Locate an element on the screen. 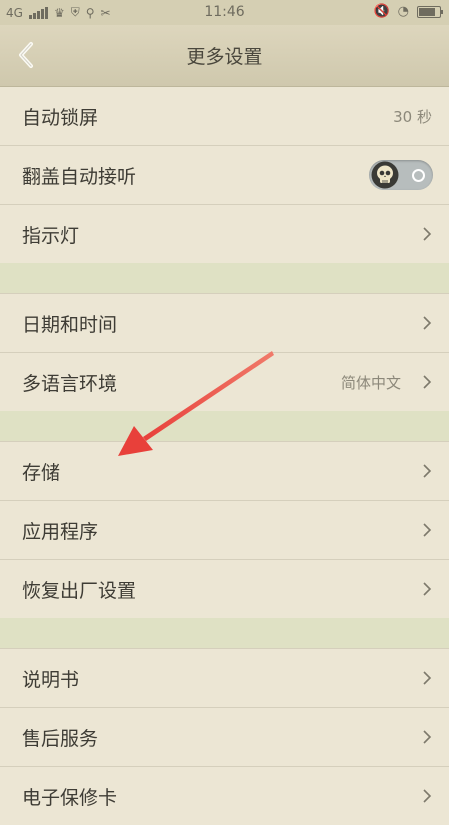 This screenshot has height=825, width=449. title-bar: 更多设置 is located at coordinates (224, 56).